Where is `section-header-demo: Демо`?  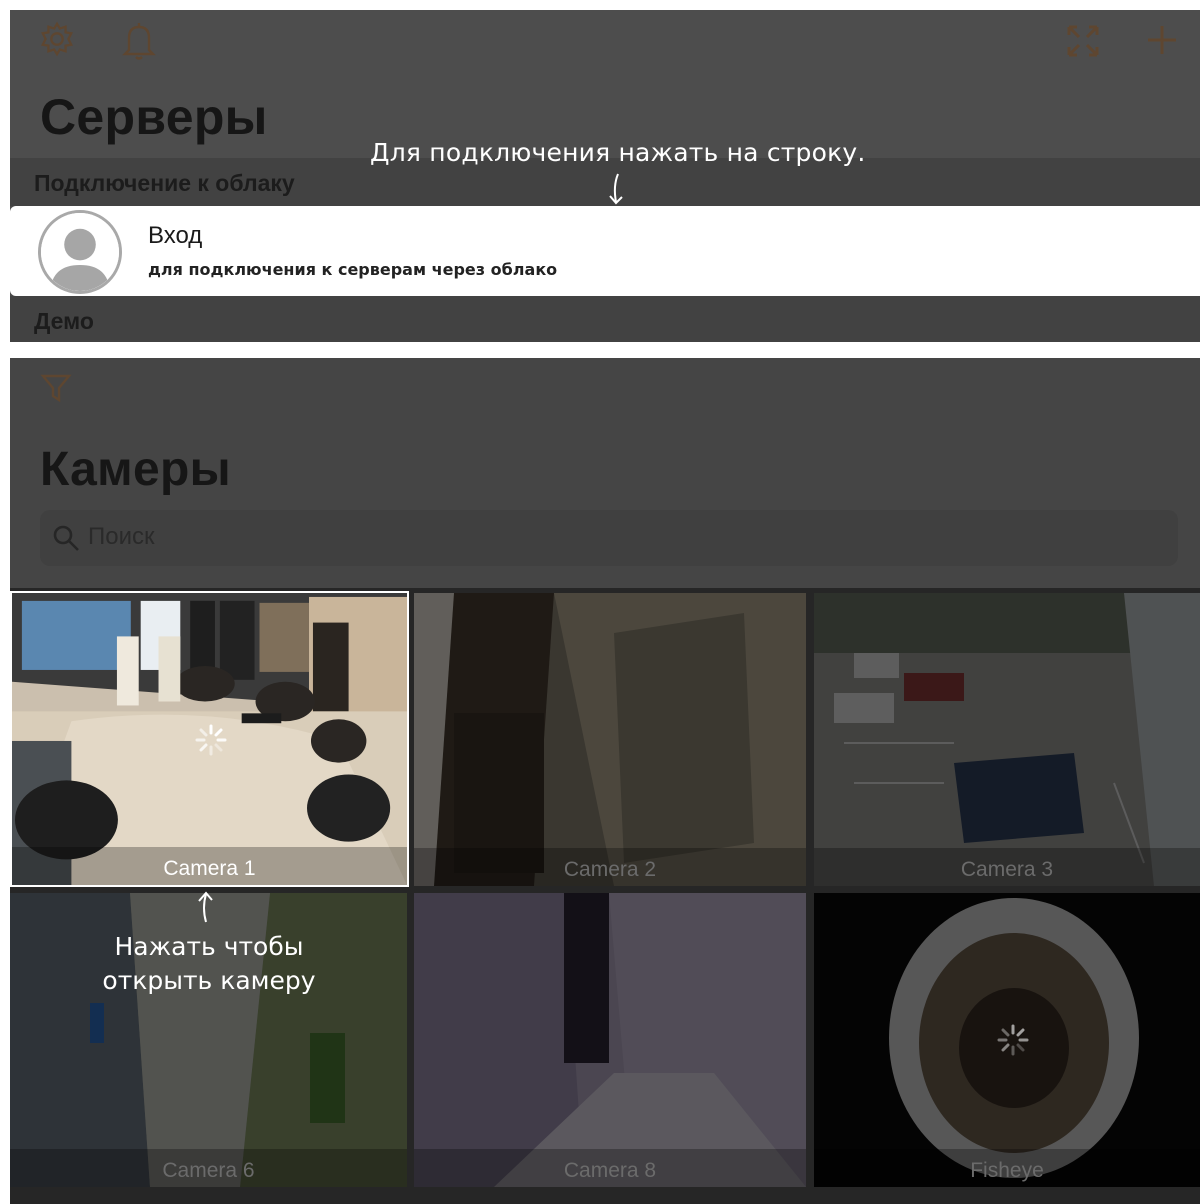
section-header-demo: Демо is located at coordinates (605, 319).